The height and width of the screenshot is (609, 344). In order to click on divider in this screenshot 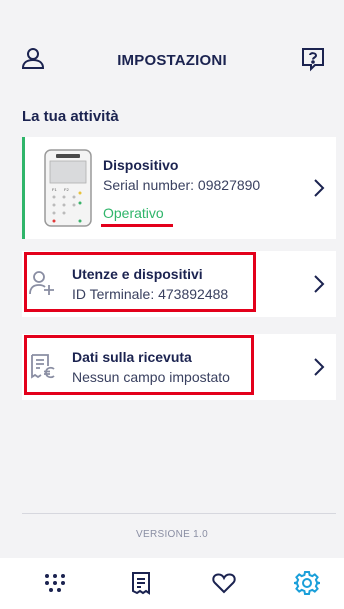, I will do `click(179, 513)`.